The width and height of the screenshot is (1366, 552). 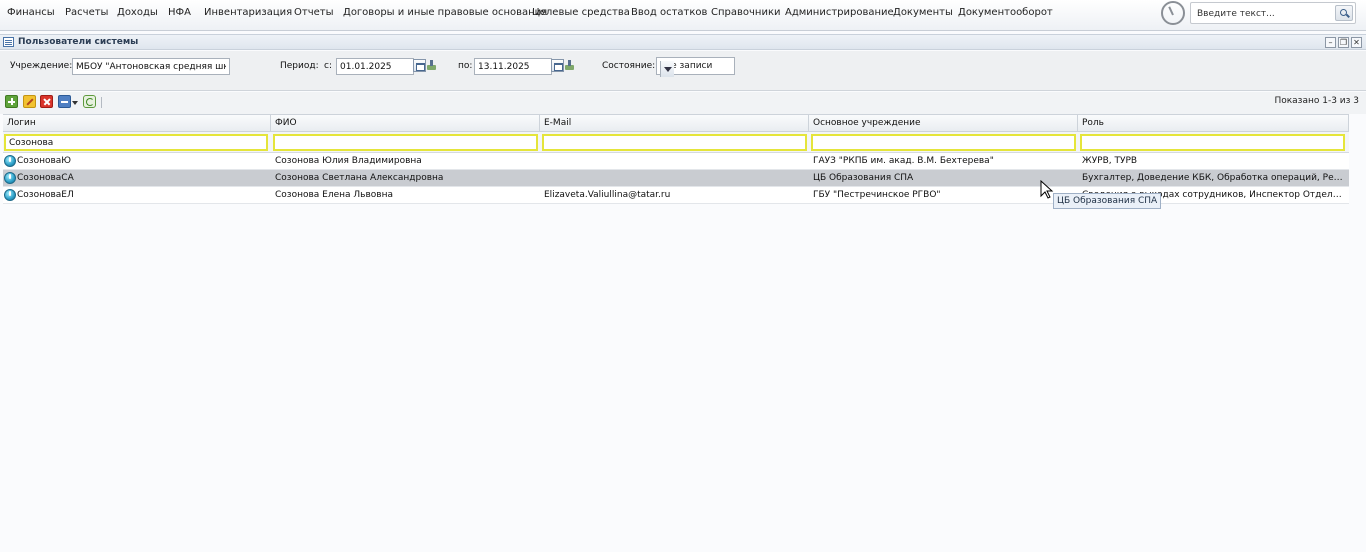 What do you see at coordinates (746, 12) in the screenshot?
I see `menu-item-directories: Справочники` at bounding box center [746, 12].